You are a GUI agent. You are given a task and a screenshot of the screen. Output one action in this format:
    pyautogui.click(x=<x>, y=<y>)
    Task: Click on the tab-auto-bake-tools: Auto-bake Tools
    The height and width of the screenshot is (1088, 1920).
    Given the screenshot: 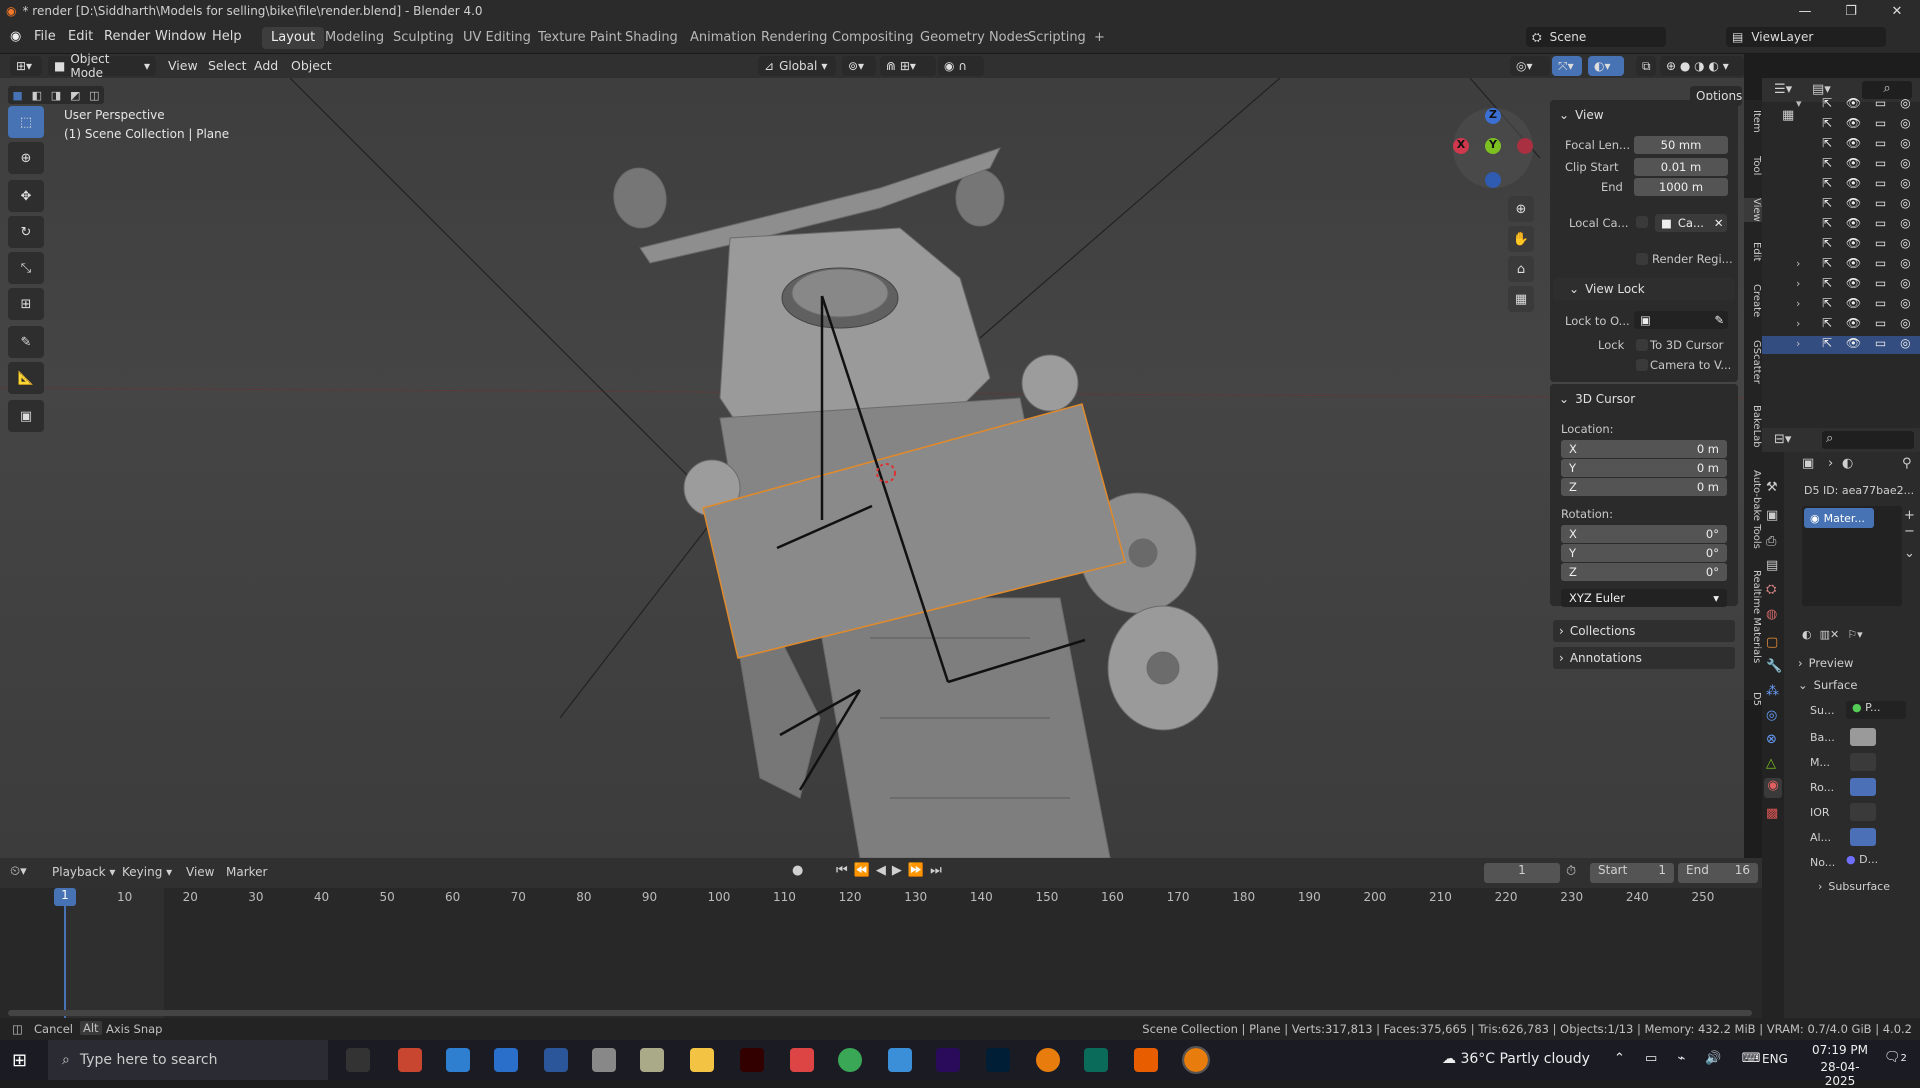 What is the action you would take?
    pyautogui.click(x=1753, y=509)
    